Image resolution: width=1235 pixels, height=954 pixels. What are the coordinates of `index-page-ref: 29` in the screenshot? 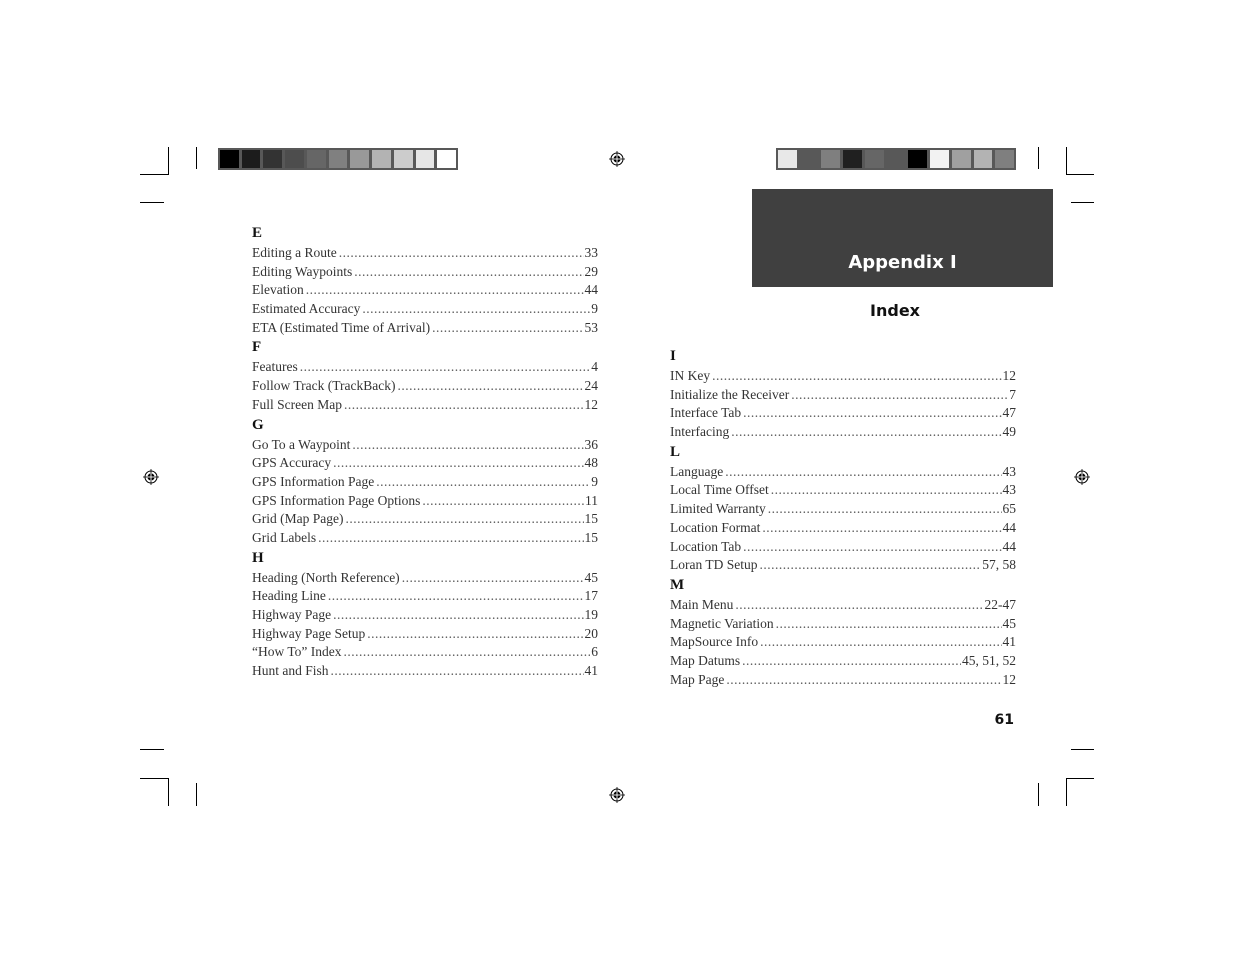 It's located at (591, 271).